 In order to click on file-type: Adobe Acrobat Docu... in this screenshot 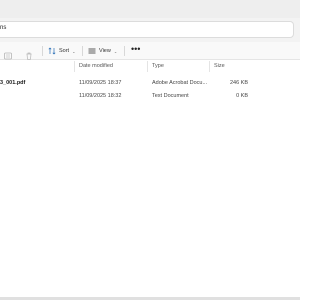, I will do `click(180, 83)`.